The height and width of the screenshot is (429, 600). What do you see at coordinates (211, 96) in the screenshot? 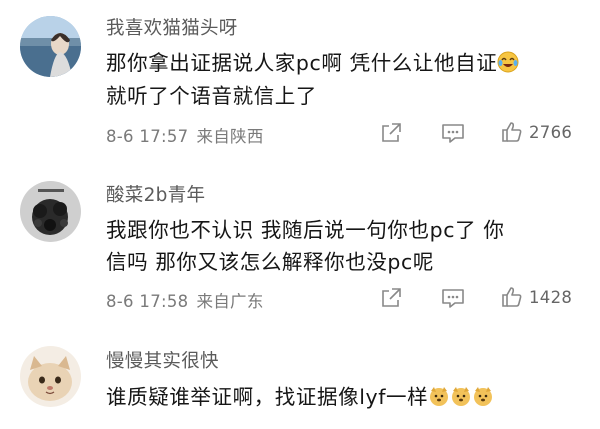
I see `comment-text-line: 就听了个语音就信上了` at bounding box center [211, 96].